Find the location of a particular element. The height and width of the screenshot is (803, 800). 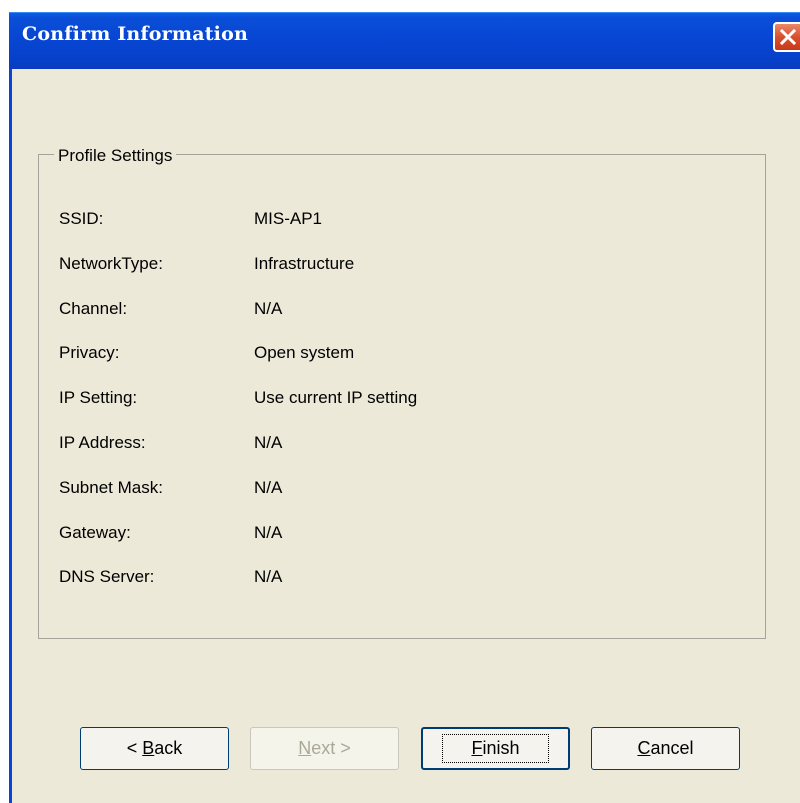

close-icon is located at coordinates (787, 37).